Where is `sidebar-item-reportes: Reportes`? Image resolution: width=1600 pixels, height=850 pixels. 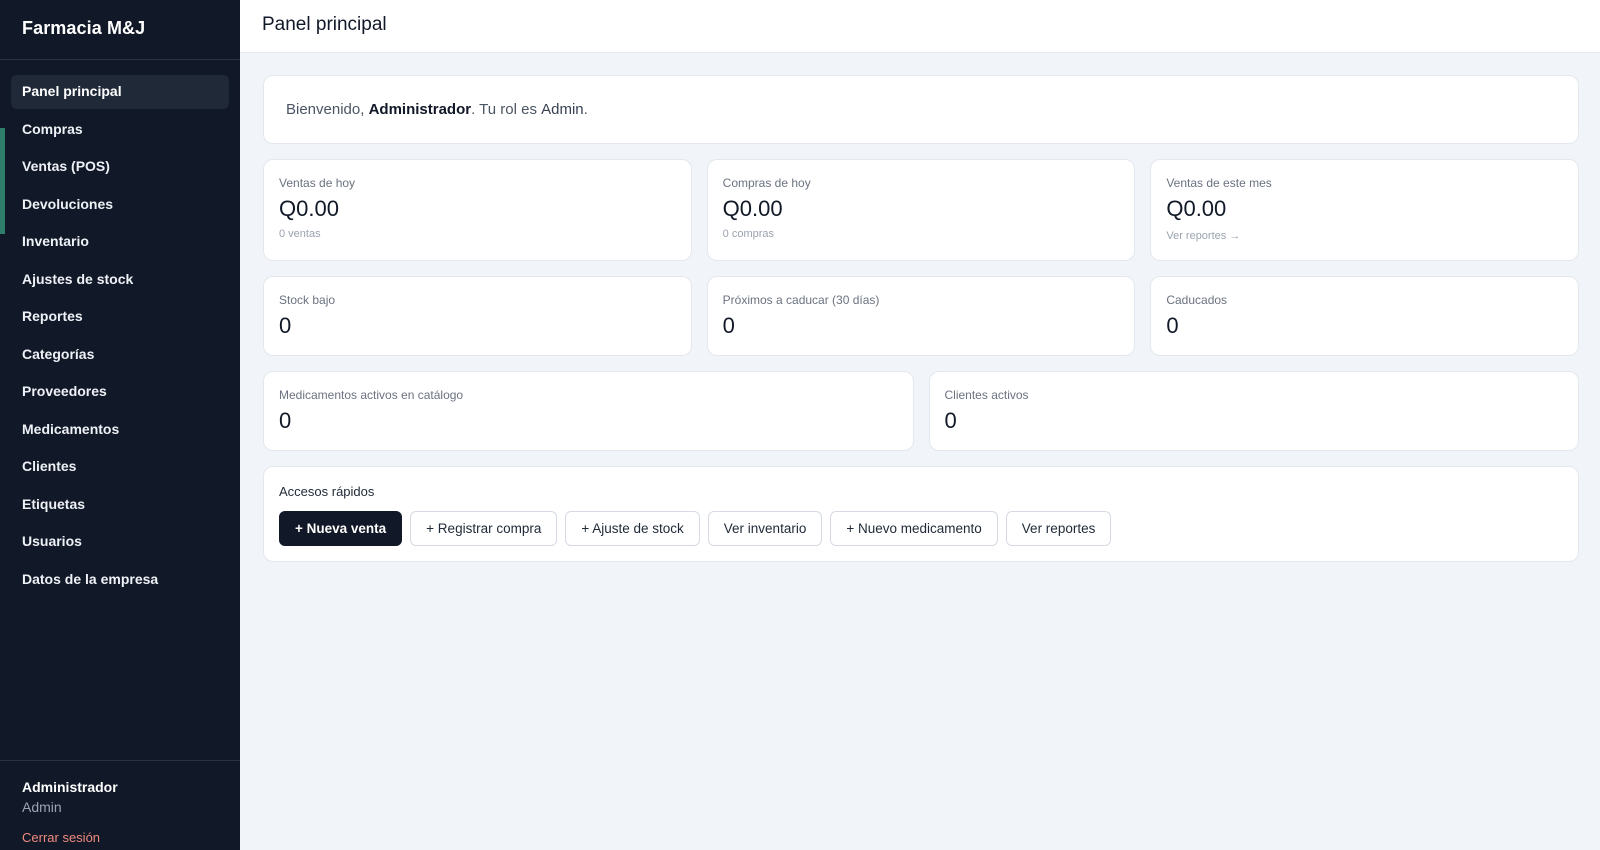 sidebar-item-reportes: Reportes is located at coordinates (120, 317).